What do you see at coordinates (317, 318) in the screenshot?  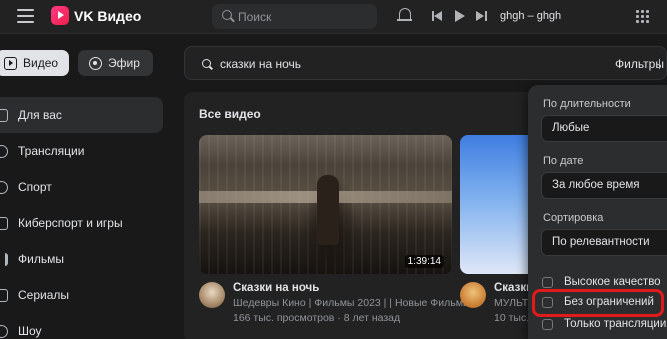 I see `video-meta: 166 тыс. просмотров · 8 лет назад` at bounding box center [317, 318].